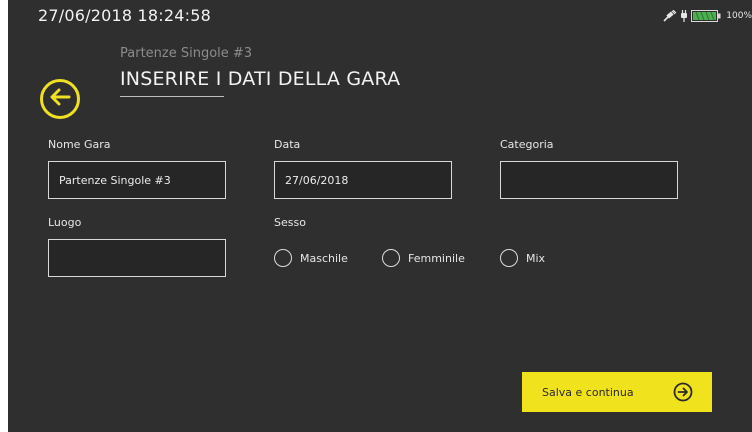  I want to click on title-underline, so click(172, 96).